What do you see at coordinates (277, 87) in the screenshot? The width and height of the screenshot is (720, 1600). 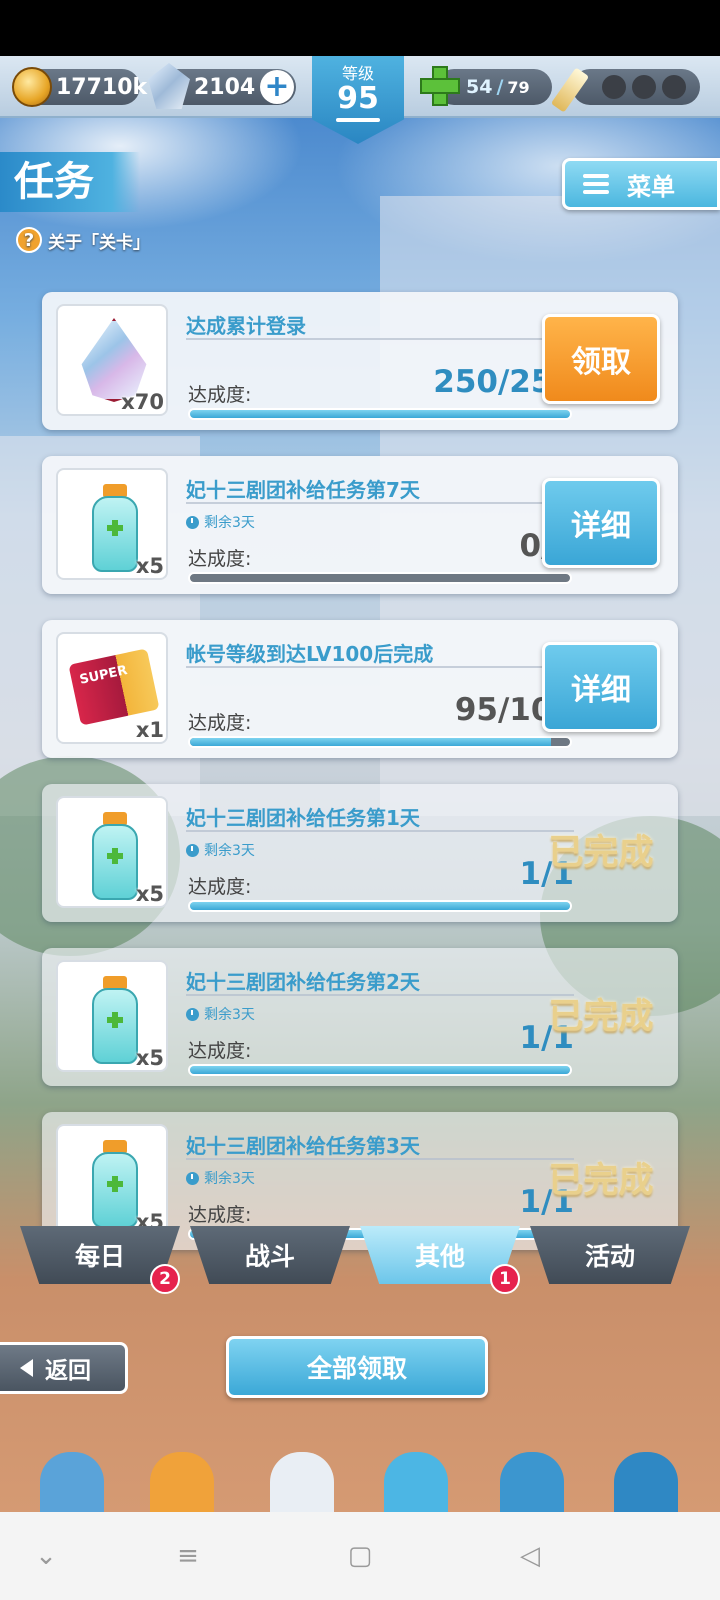 I see `add-gems-button: +` at bounding box center [277, 87].